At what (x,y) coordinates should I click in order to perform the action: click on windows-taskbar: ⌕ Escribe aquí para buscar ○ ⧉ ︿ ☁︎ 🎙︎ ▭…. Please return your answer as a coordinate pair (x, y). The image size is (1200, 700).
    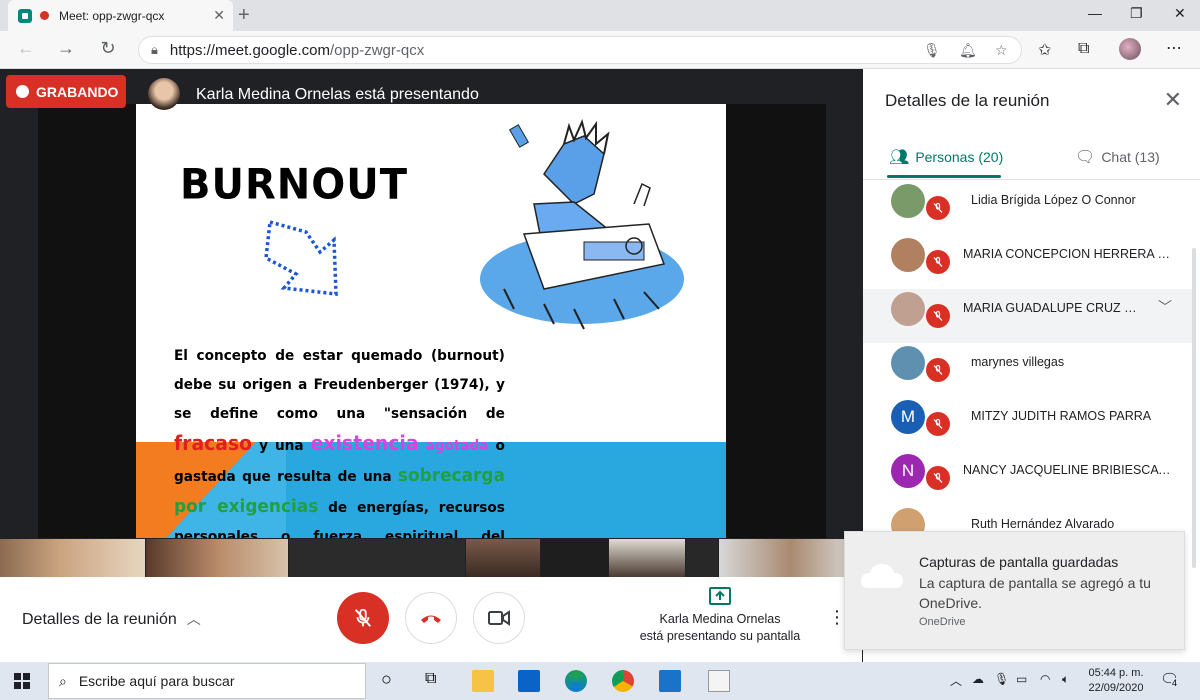
    Looking at the image, I should click on (600, 681).